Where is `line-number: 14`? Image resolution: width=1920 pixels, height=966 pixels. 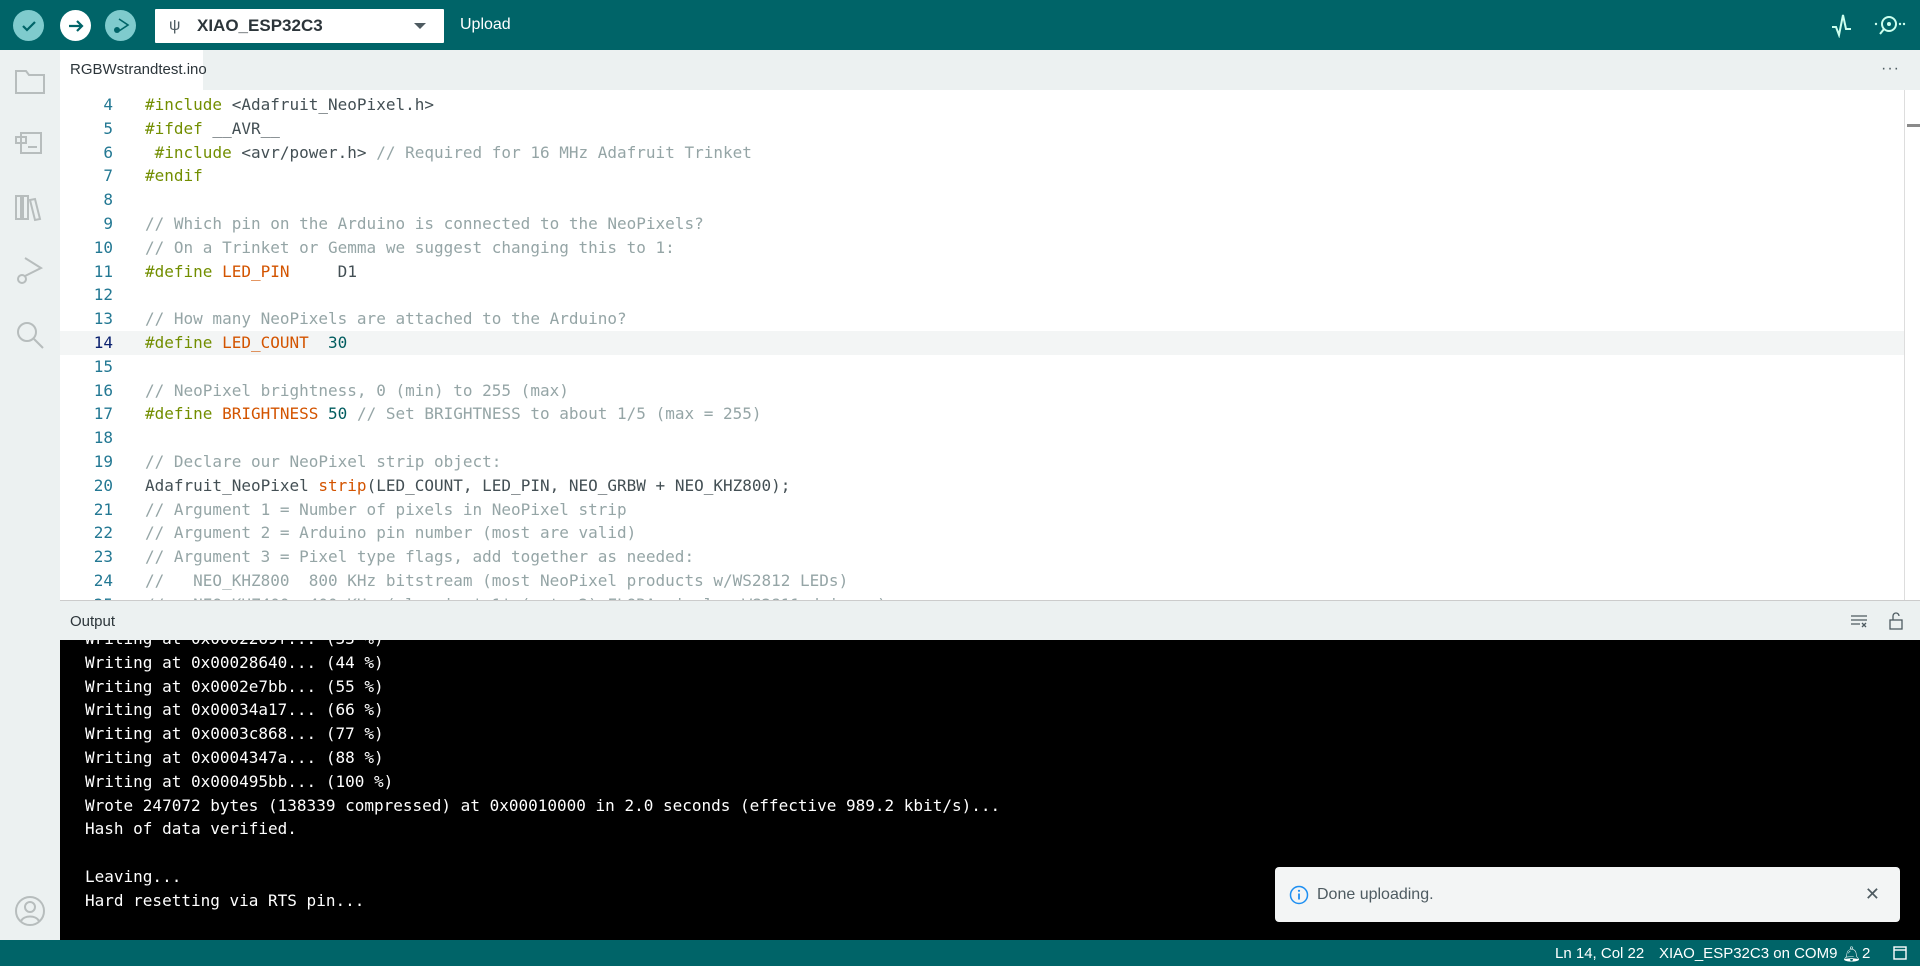
line-number: 14 is located at coordinates (103, 342).